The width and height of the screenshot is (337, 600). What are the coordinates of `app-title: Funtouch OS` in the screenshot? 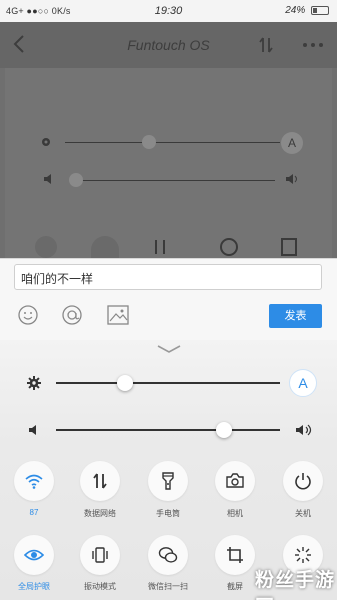 It's located at (168, 45).